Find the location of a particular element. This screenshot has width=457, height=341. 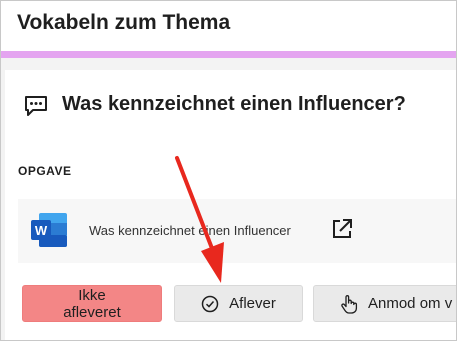

chat-bubble-icon is located at coordinates (36, 108).